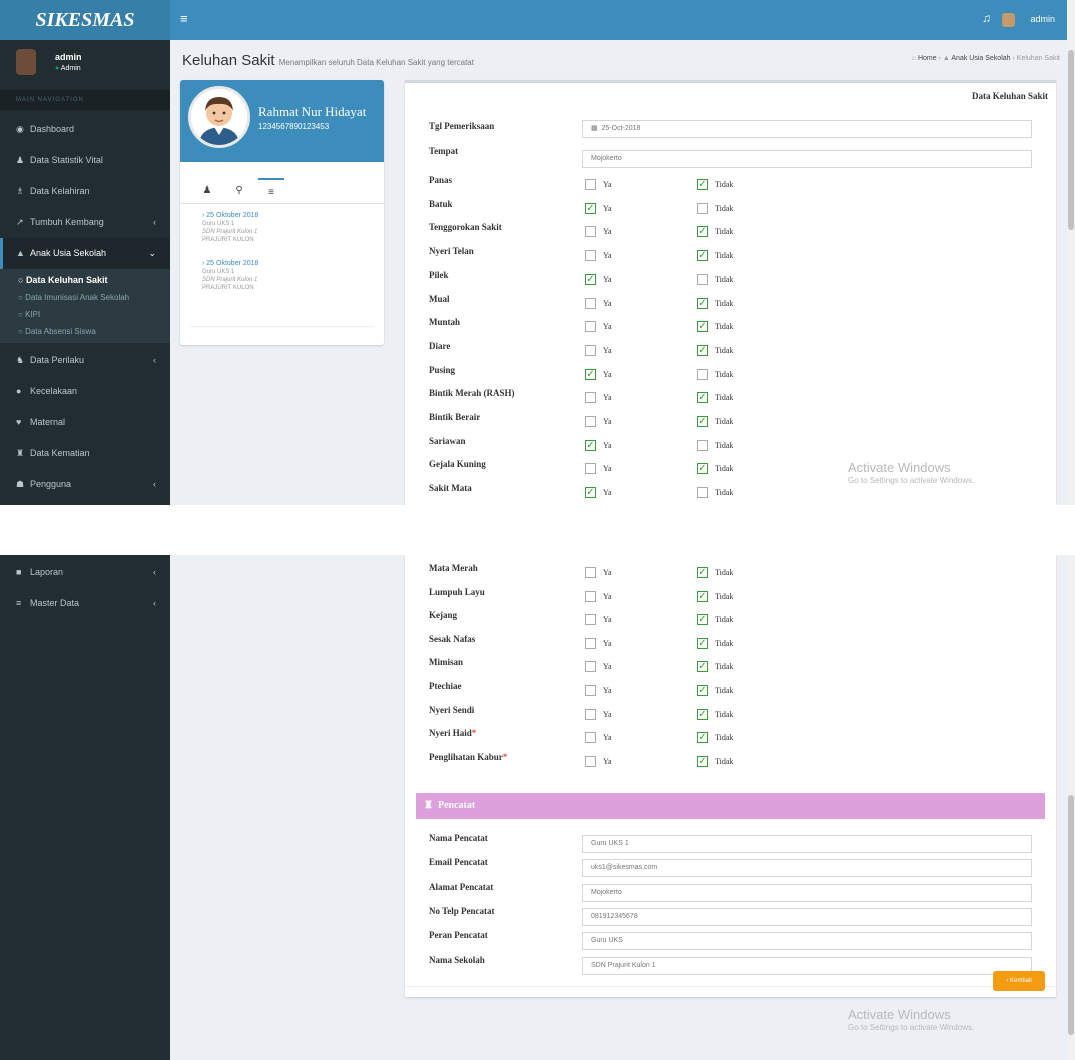 This screenshot has width=1075, height=1060. I want to click on sidebar-item-anak-usia-sekolah: ▲ Anak Usia Sekolah ⌄, so click(85, 253).